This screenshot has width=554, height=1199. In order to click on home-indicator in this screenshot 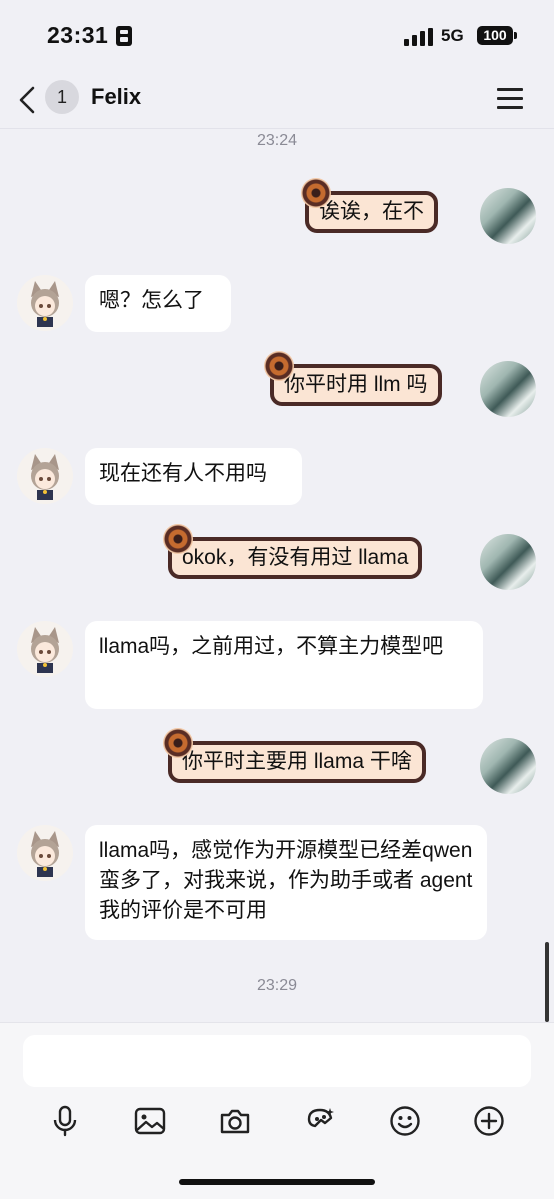, I will do `click(277, 1182)`.